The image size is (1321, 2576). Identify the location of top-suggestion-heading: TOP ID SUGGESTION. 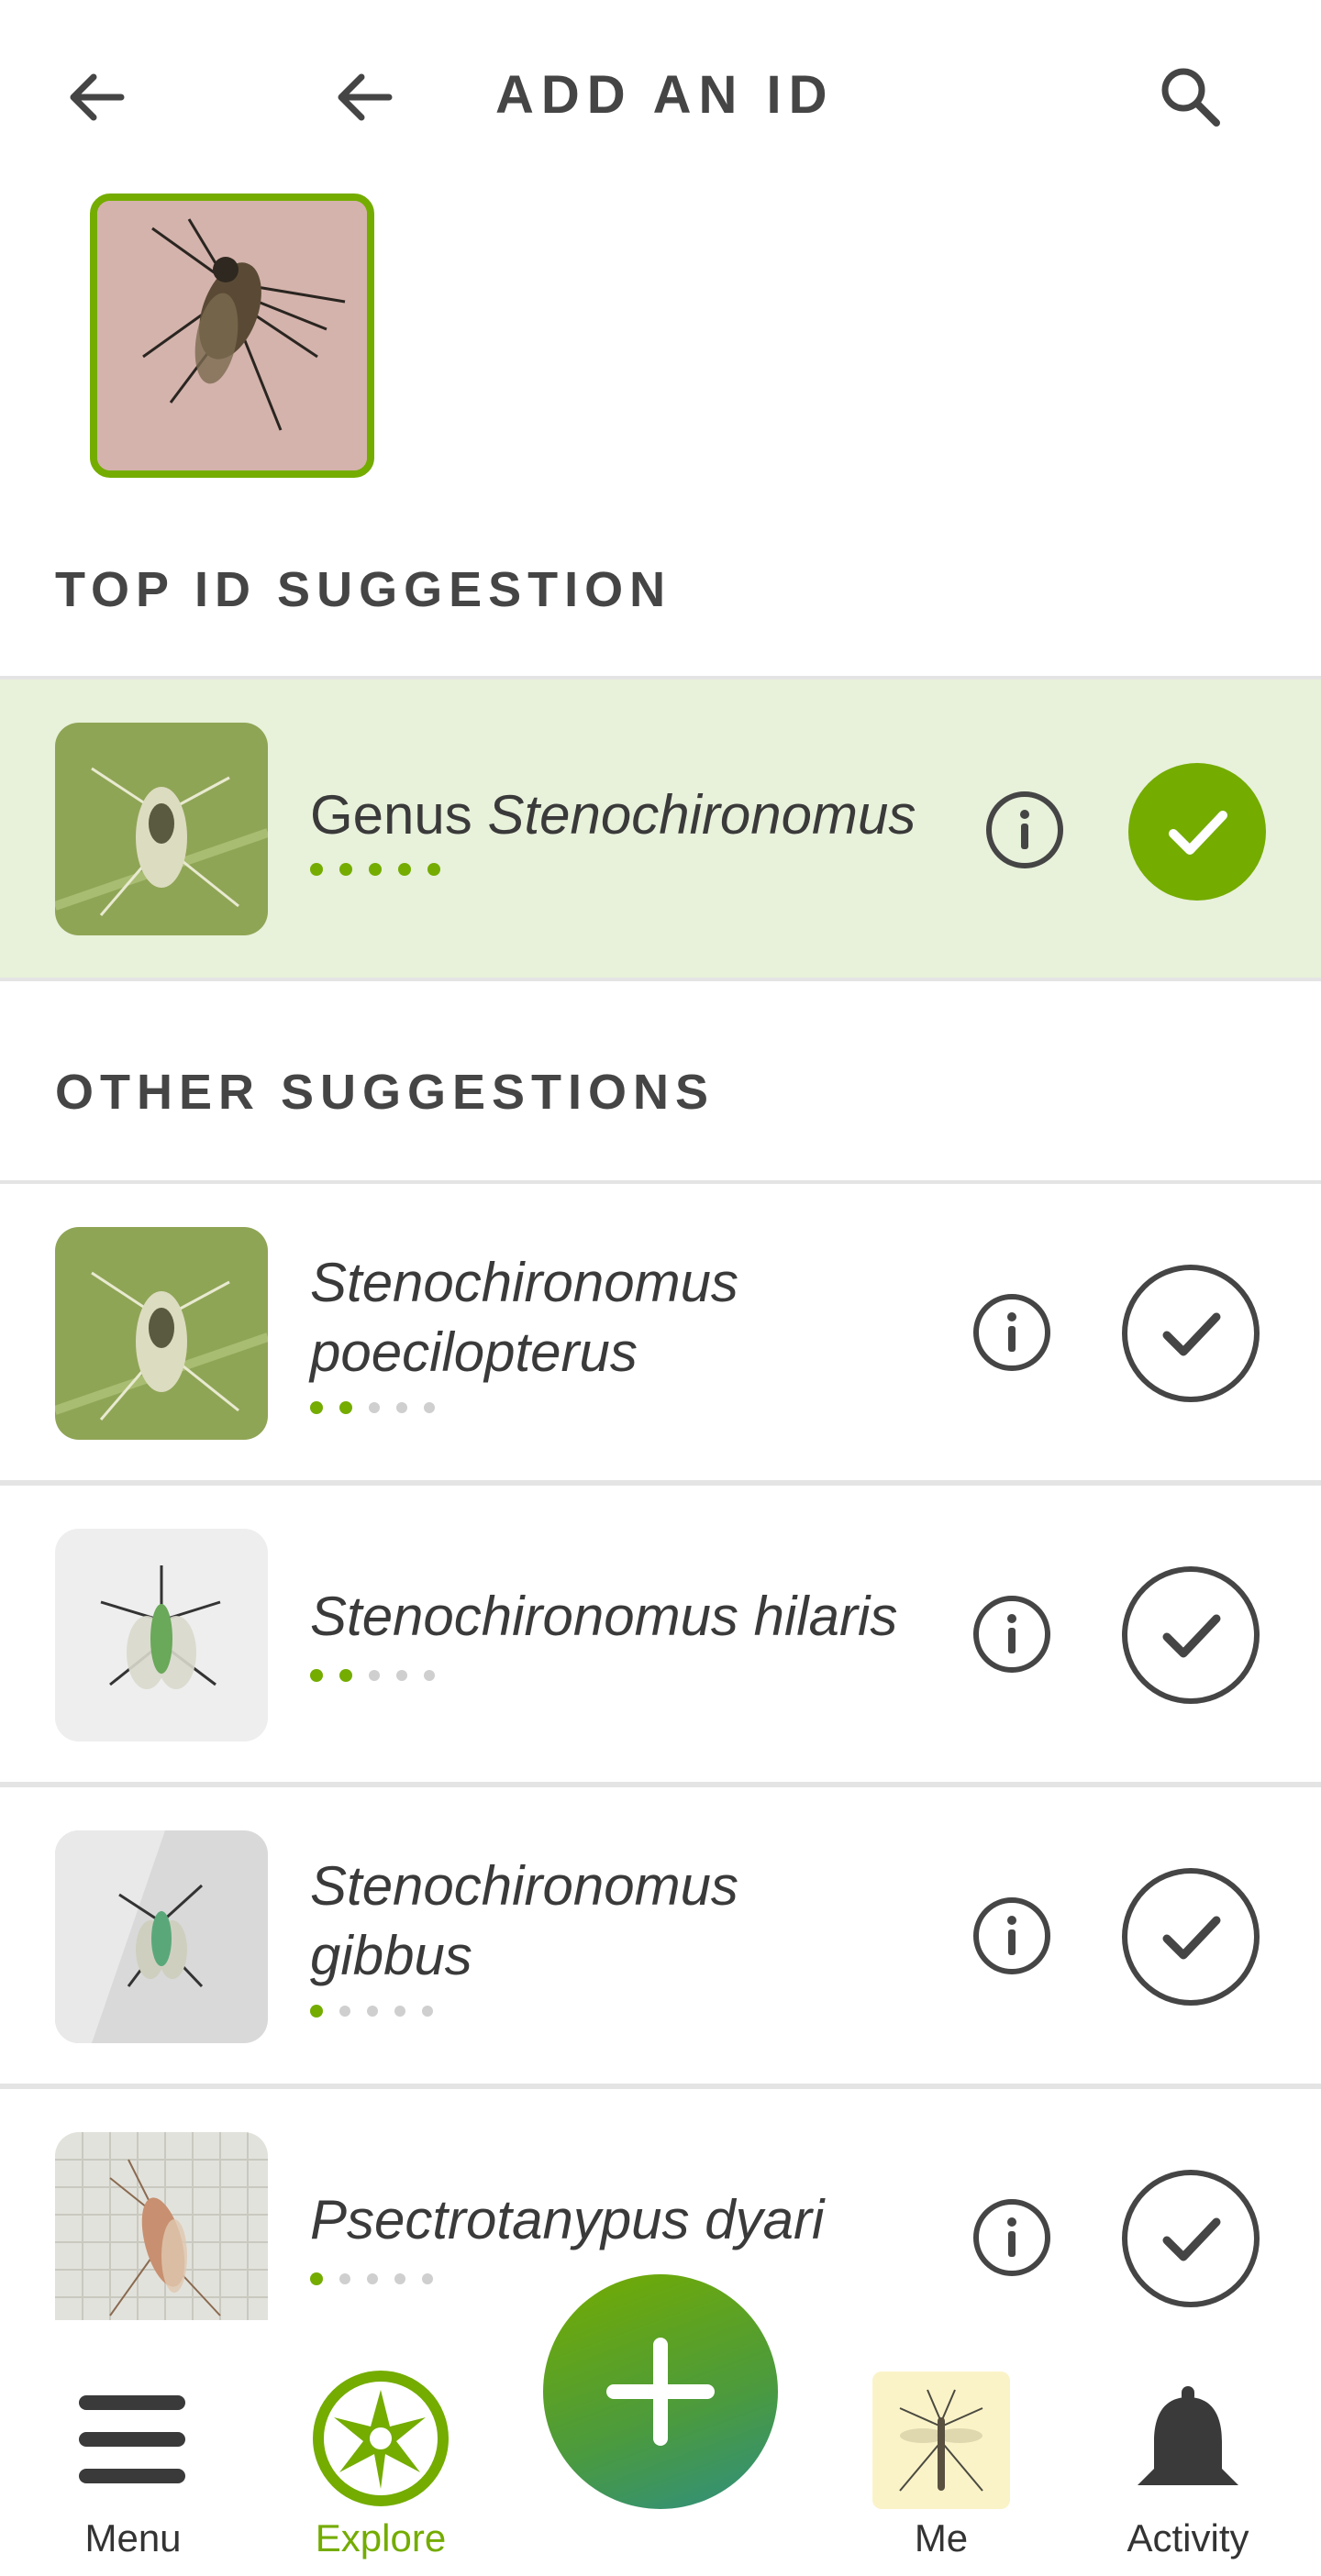
(363, 589).